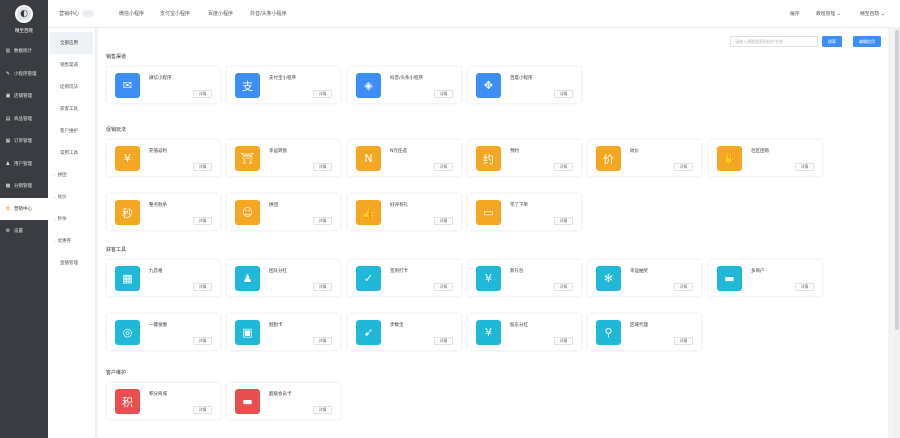 The height and width of the screenshot is (438, 900). Describe the element at coordinates (774, 41) in the screenshot. I see `search-input` at that location.